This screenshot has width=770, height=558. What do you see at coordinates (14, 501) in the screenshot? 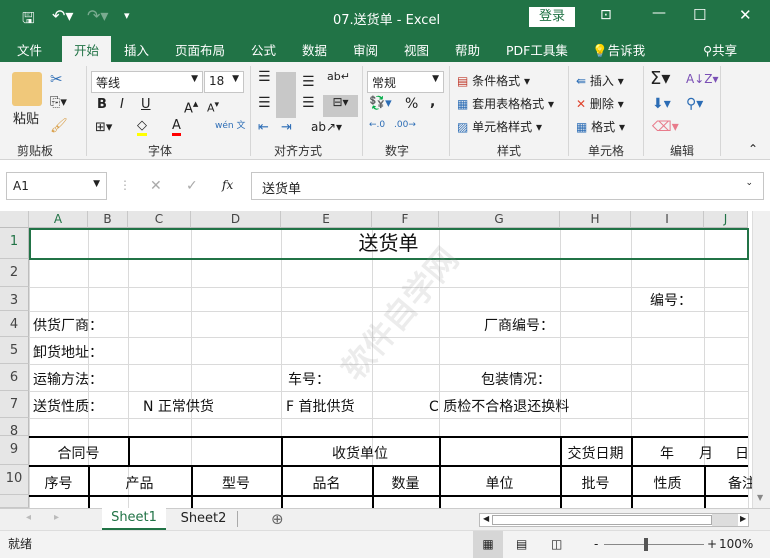
I see `row-header` at bounding box center [14, 501].